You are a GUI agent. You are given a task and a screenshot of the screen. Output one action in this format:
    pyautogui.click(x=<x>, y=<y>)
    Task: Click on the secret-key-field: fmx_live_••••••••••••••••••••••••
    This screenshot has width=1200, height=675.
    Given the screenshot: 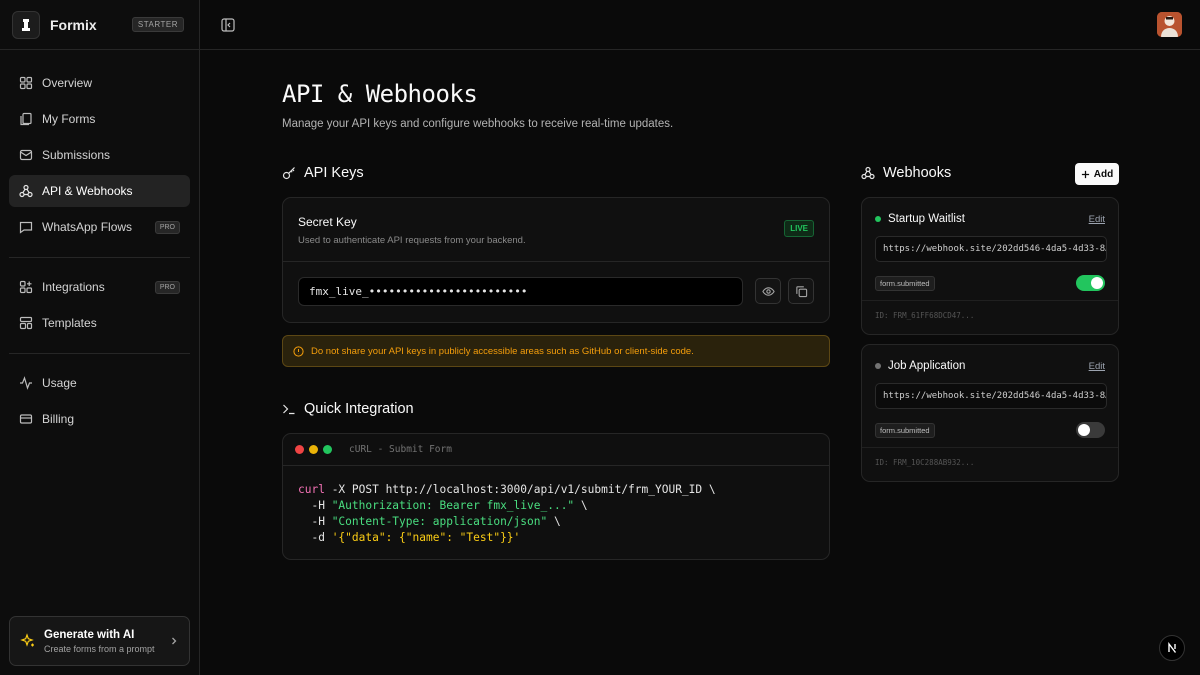 What is the action you would take?
    pyautogui.click(x=520, y=291)
    